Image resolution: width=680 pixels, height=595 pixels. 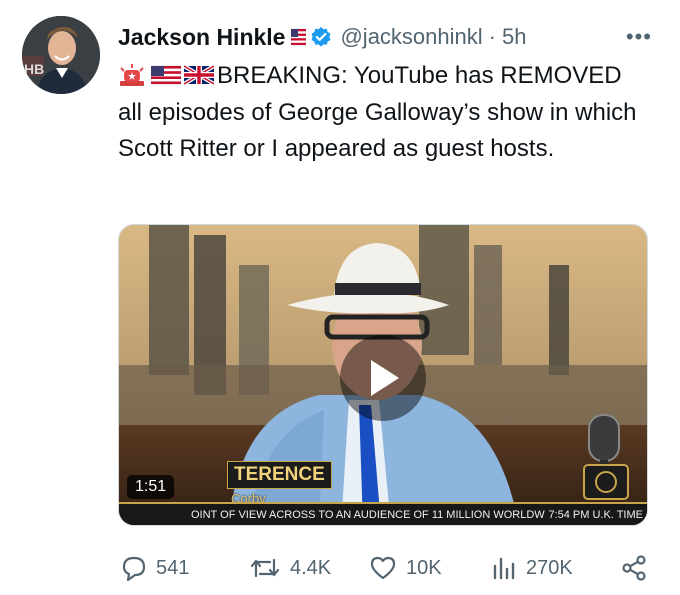 I want to click on avatar-photo: HB, so click(x=61, y=55).